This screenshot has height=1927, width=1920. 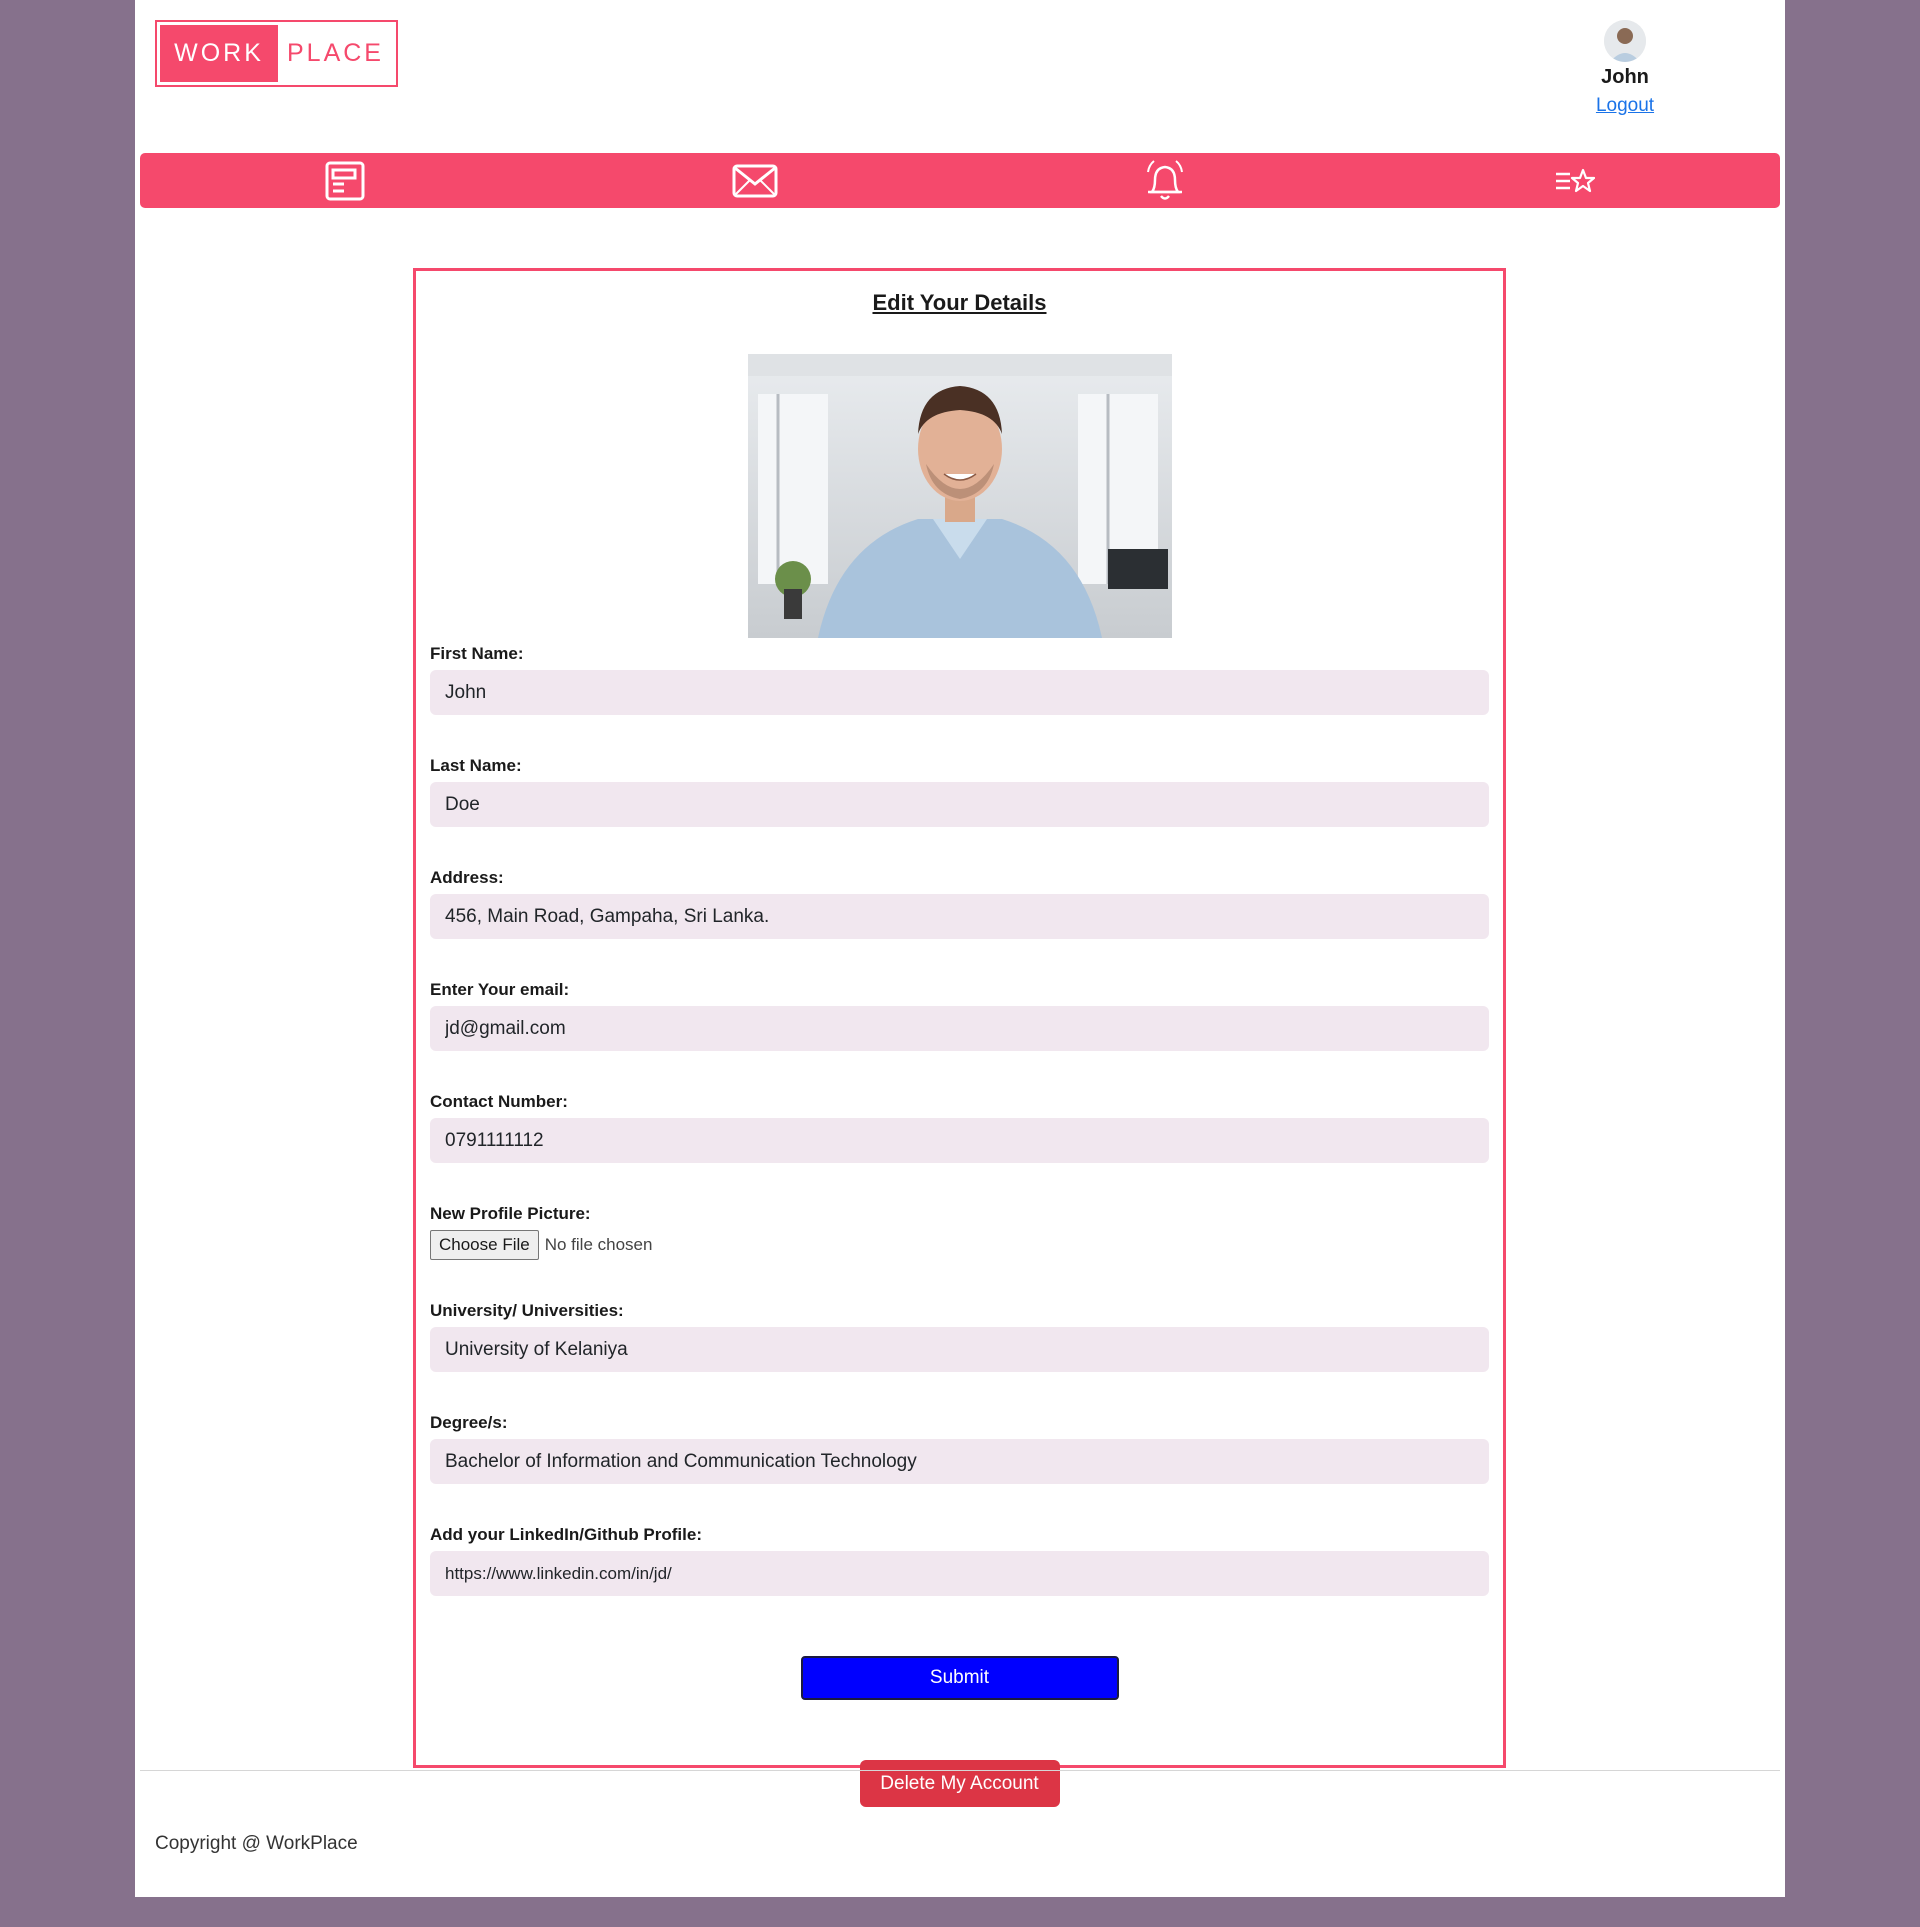 I want to click on bell-icon, so click(x=1165, y=179).